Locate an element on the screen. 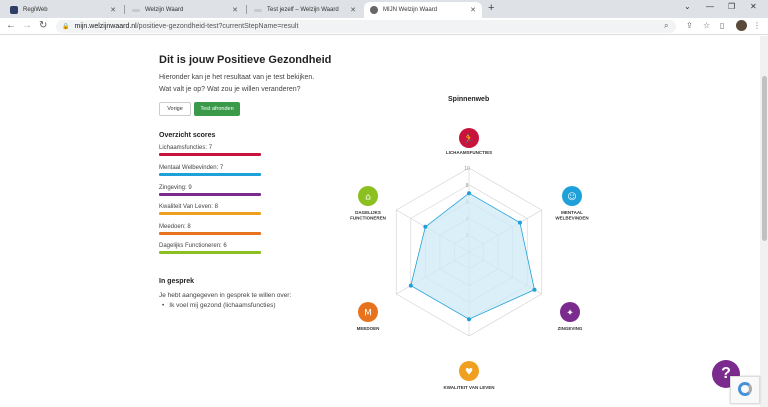 Image resolution: width=768 pixels, height=407 pixels. reload-icon: ↻ is located at coordinates (43, 25).